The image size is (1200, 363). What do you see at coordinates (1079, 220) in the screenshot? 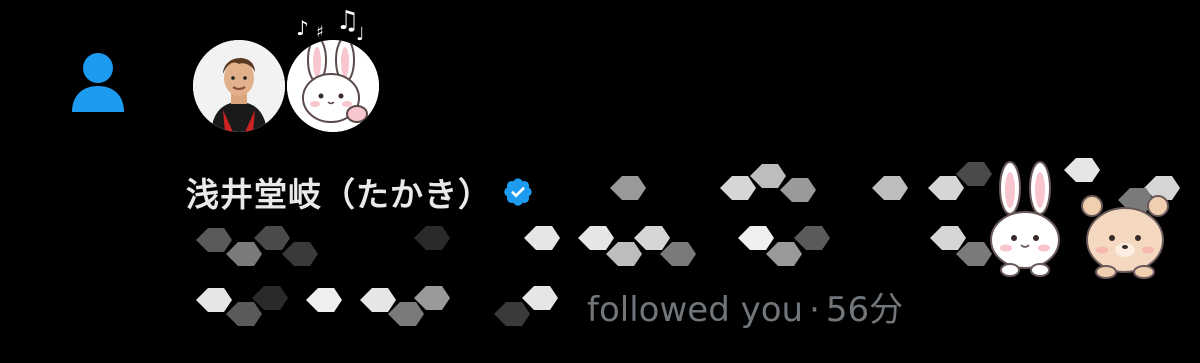
I see `stickers-decoration` at bounding box center [1079, 220].